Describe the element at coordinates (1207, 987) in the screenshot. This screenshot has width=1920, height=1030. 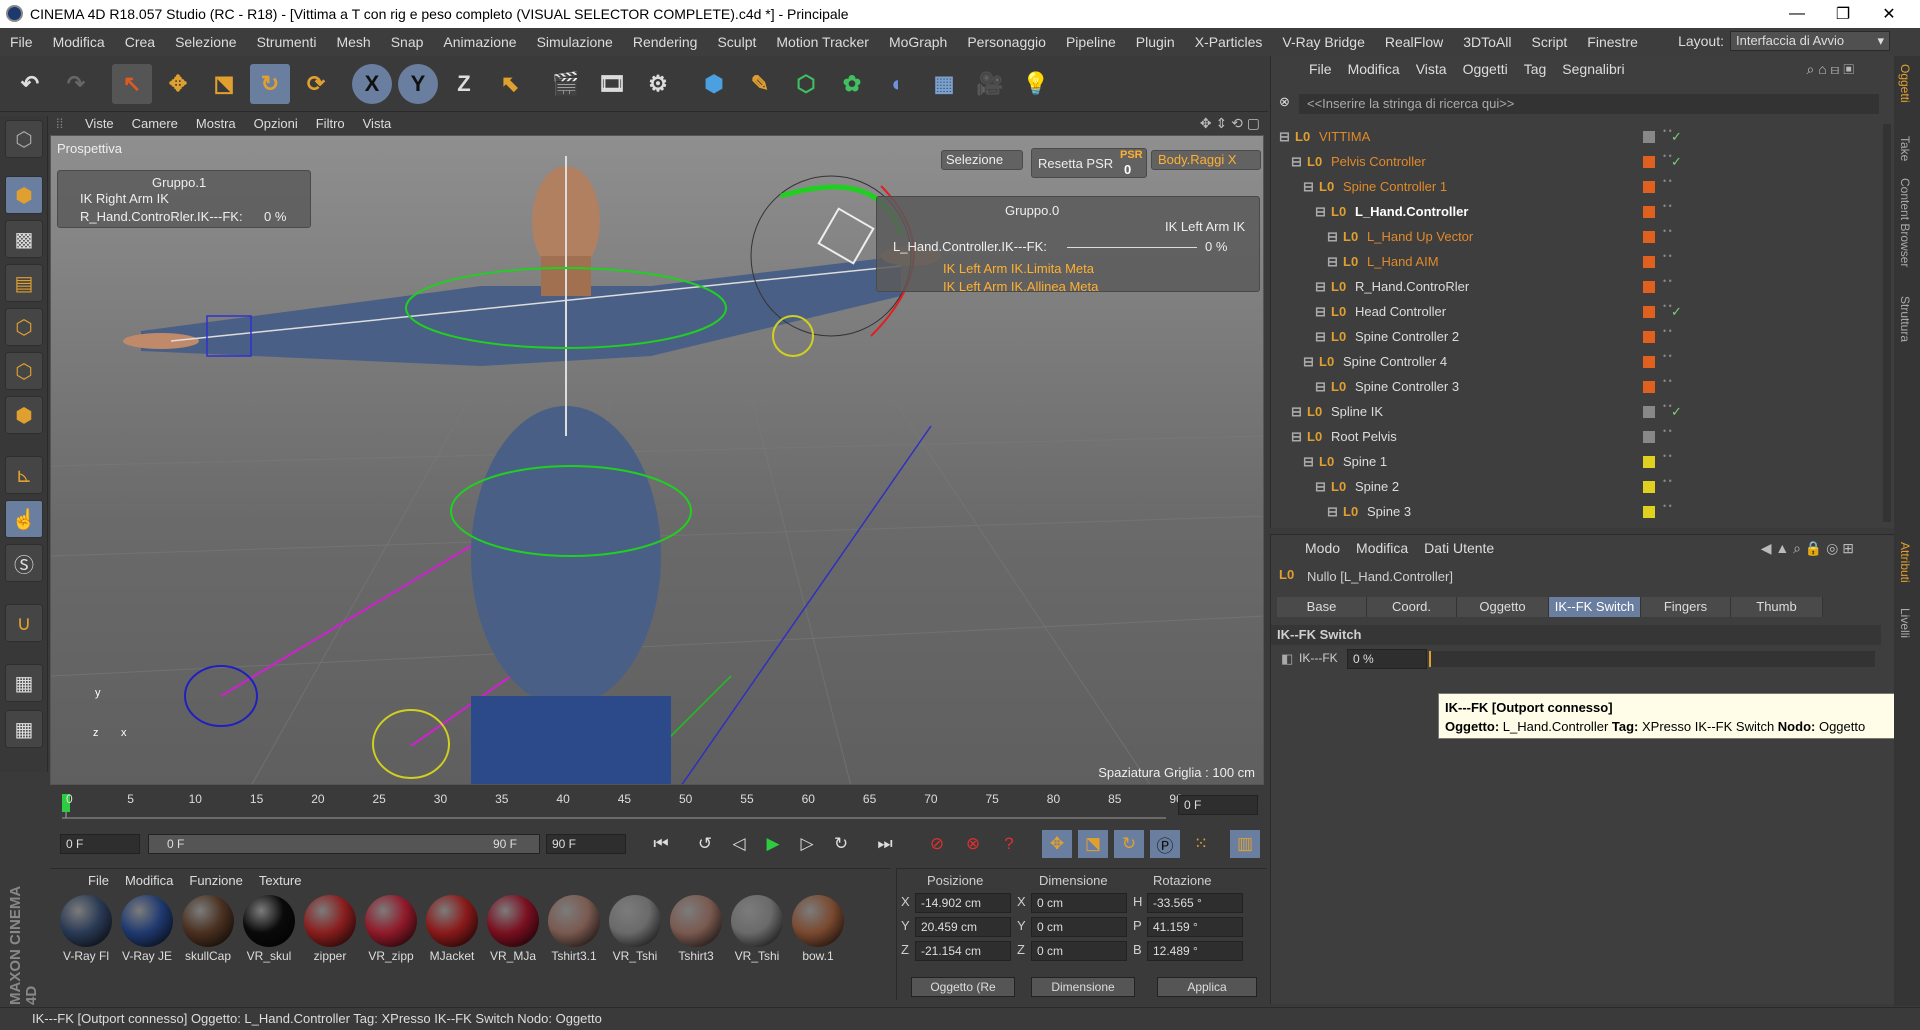
I see `apply-button: Applica` at that location.